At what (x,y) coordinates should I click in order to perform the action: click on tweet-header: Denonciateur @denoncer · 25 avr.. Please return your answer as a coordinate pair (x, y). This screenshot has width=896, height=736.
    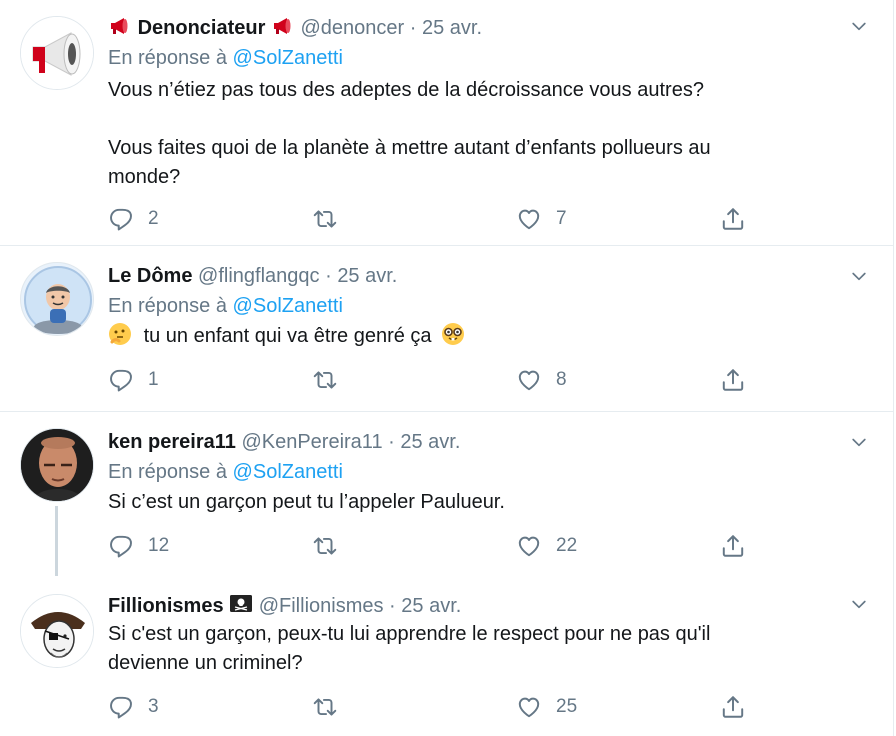
    Looking at the image, I should click on (472, 27).